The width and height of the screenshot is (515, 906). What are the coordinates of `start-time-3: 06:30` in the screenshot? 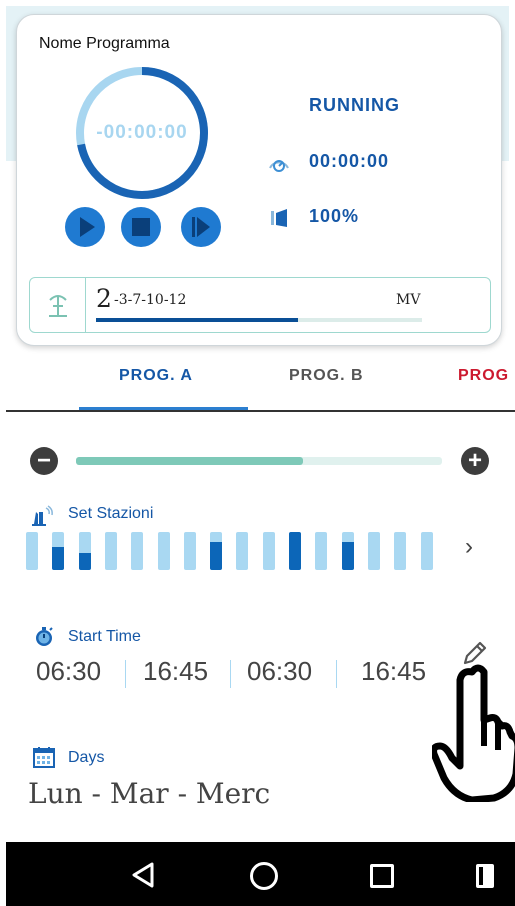 It's located at (279, 671).